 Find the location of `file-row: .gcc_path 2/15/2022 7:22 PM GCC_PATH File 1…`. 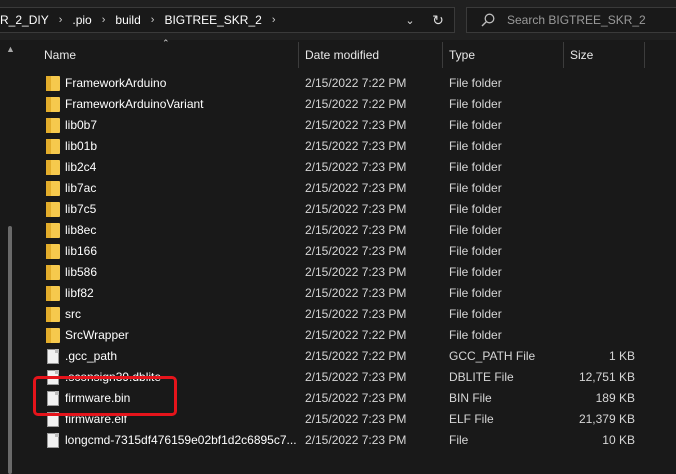

file-row: .gcc_path 2/15/2022 7:22 PM GCC_PATH File 1… is located at coordinates (349, 356).